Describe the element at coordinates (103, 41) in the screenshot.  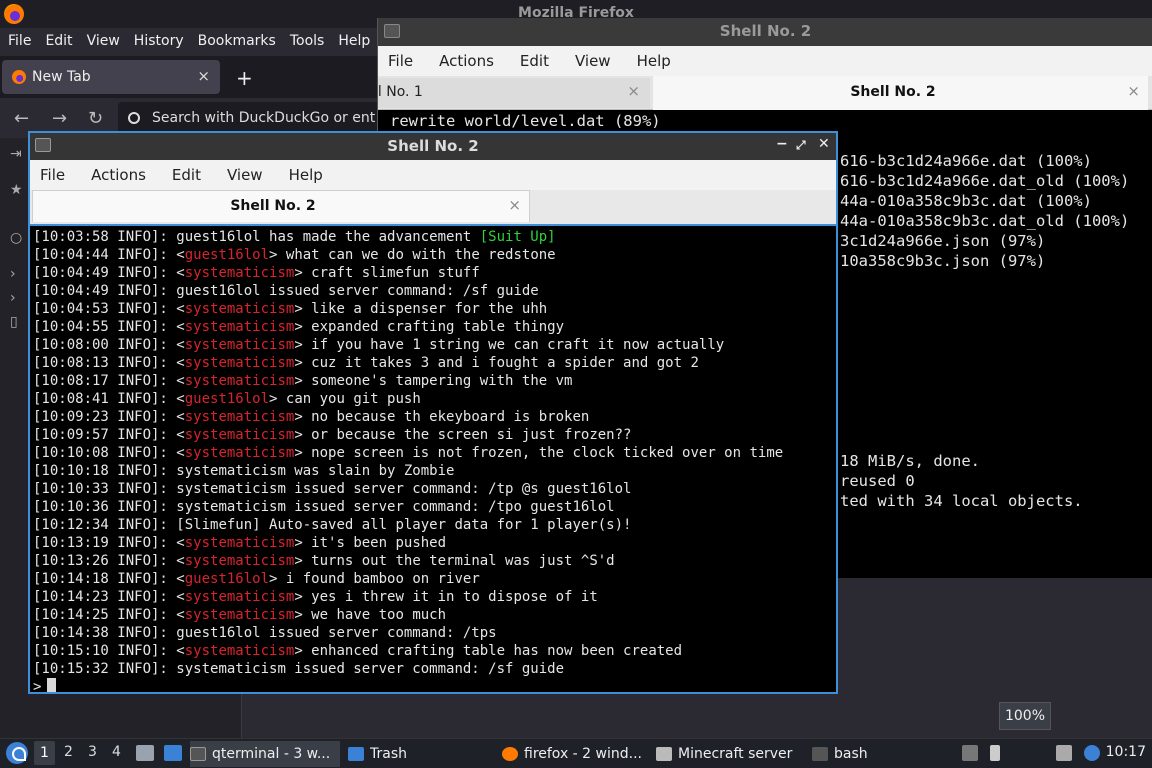
I see `firefox-menu-view: View` at that location.